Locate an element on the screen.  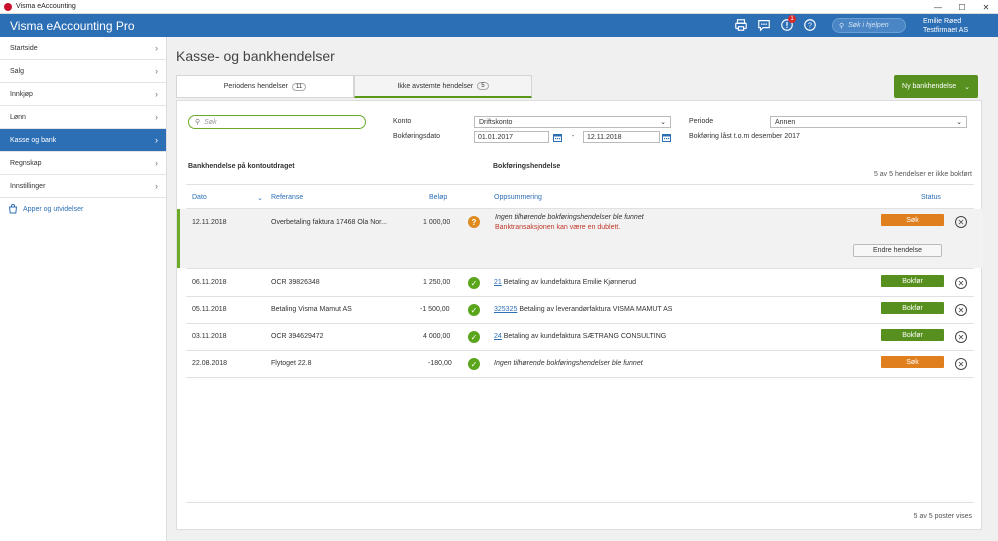
row-date: 05.11.2018 is located at coordinates (209, 309).